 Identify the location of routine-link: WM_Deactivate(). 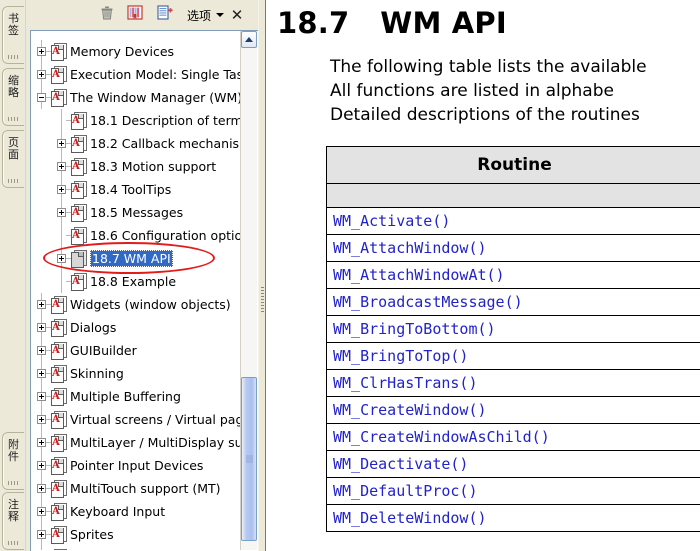
(513, 464).